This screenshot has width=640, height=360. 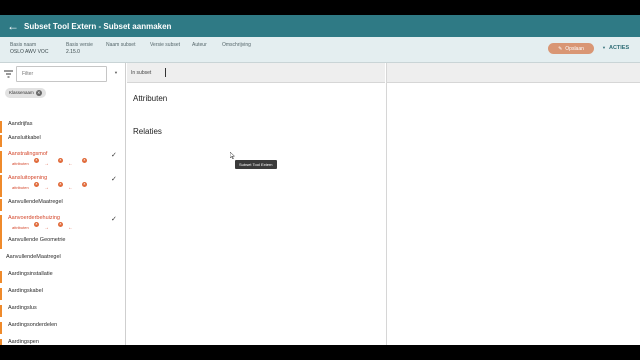 What do you see at coordinates (62, 311) in the screenshot?
I see `list-item: Aardingslus` at bounding box center [62, 311].